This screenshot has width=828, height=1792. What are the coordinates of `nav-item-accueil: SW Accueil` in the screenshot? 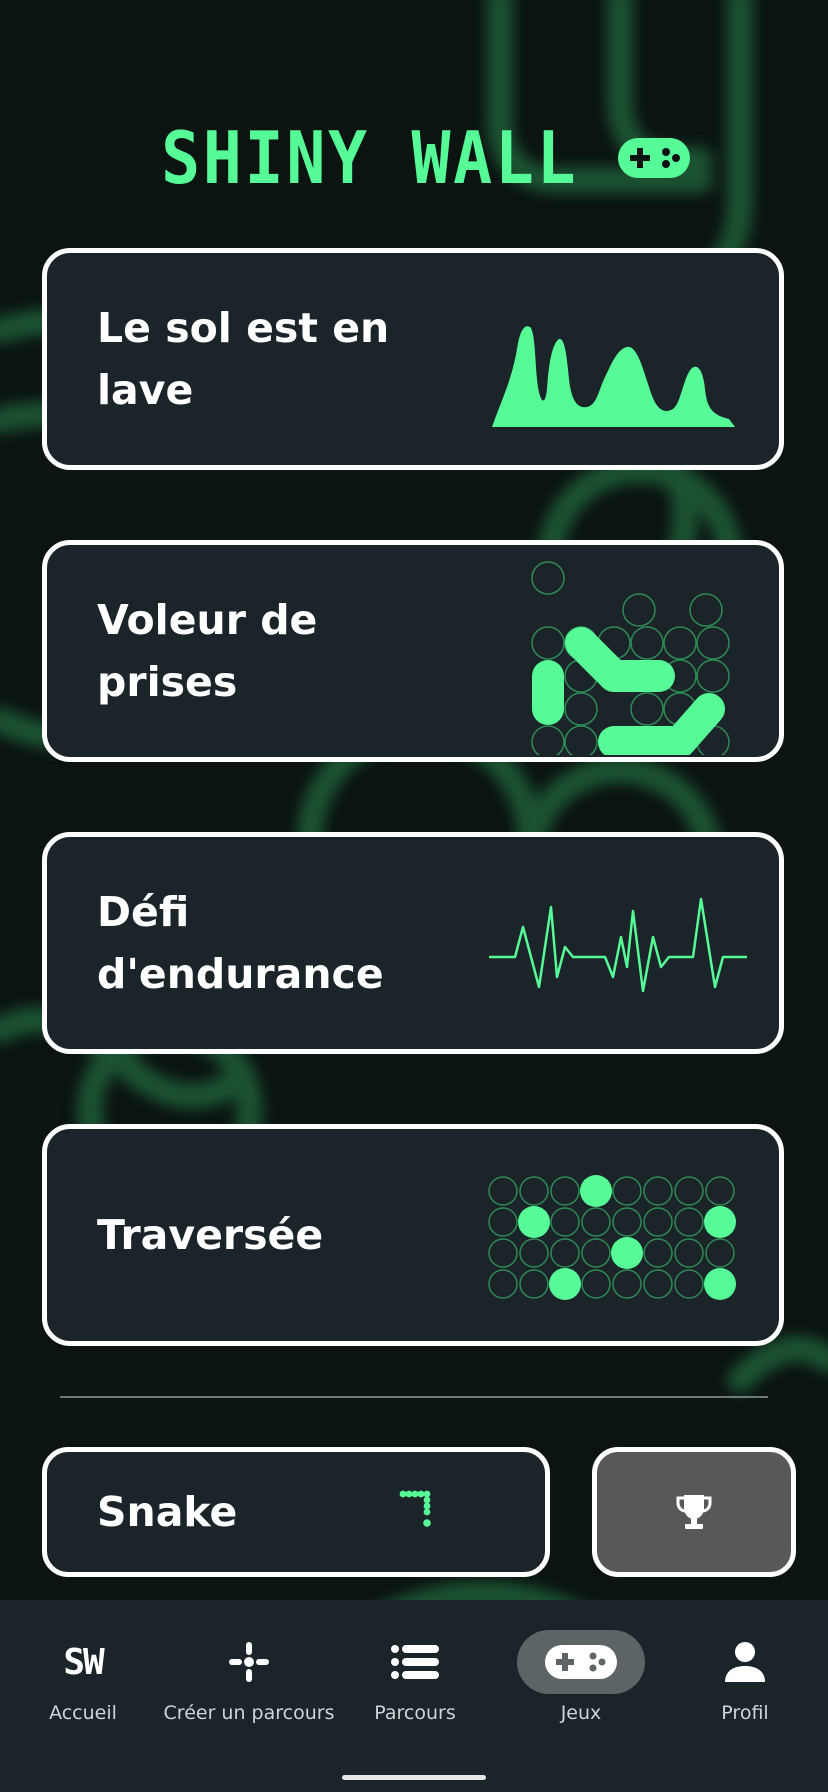 It's located at (83, 1690).